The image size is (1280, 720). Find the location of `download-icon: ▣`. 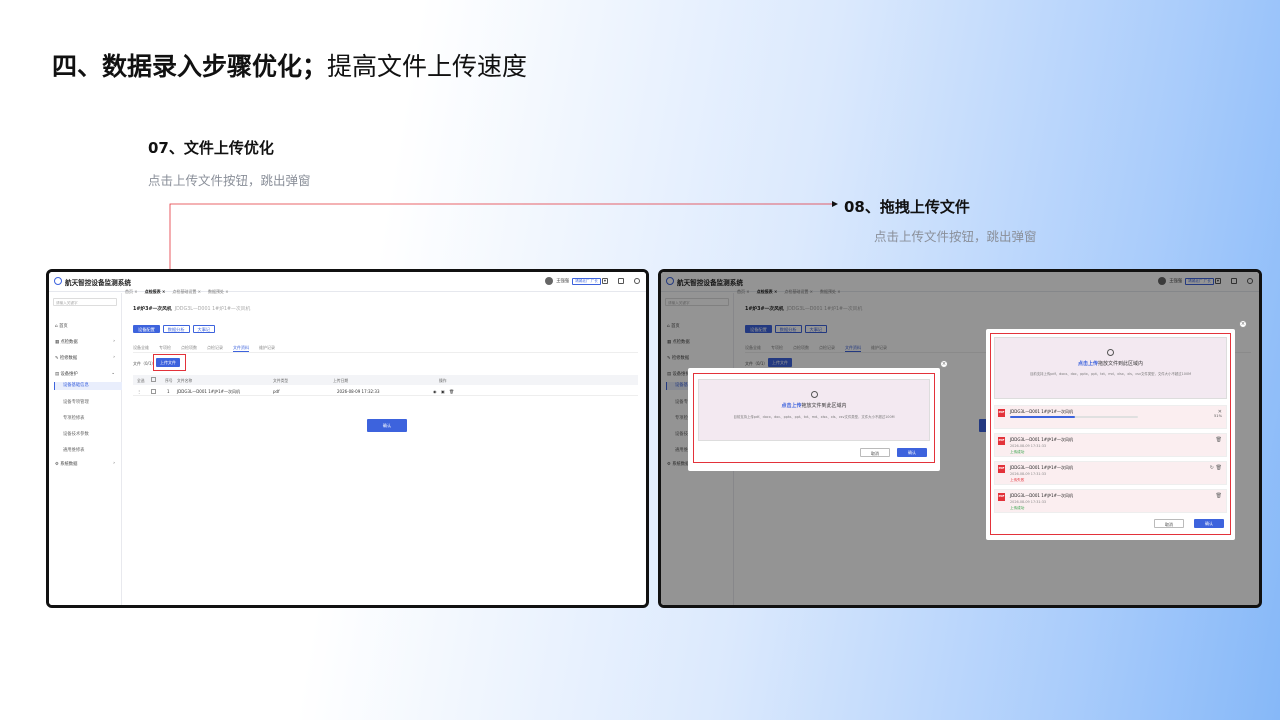

download-icon: ▣ is located at coordinates (443, 391).